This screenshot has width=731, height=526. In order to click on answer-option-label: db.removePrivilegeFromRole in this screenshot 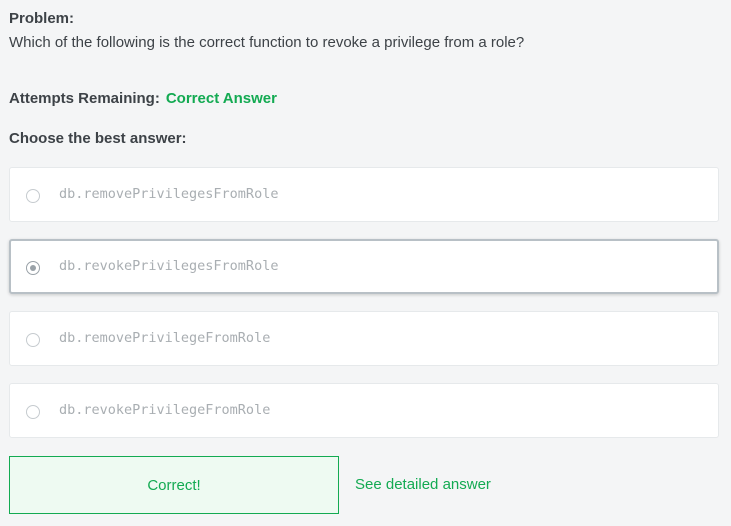, I will do `click(165, 338)`.